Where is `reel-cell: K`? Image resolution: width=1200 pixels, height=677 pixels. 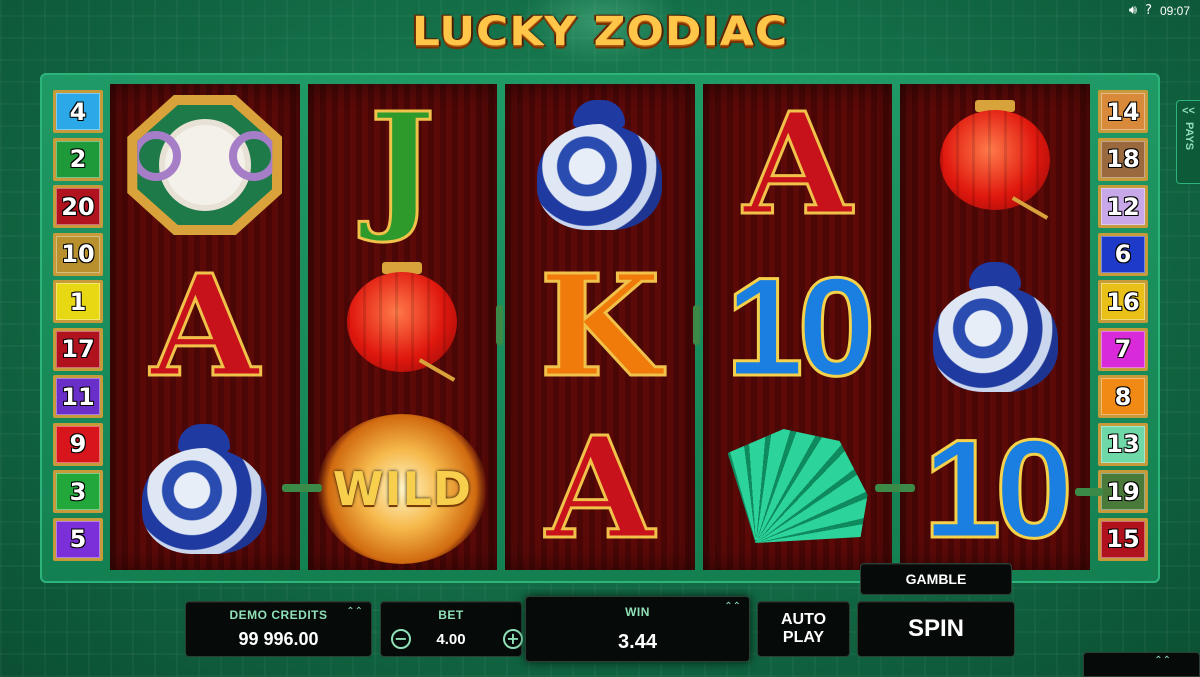
reel-cell: K is located at coordinates (600, 327).